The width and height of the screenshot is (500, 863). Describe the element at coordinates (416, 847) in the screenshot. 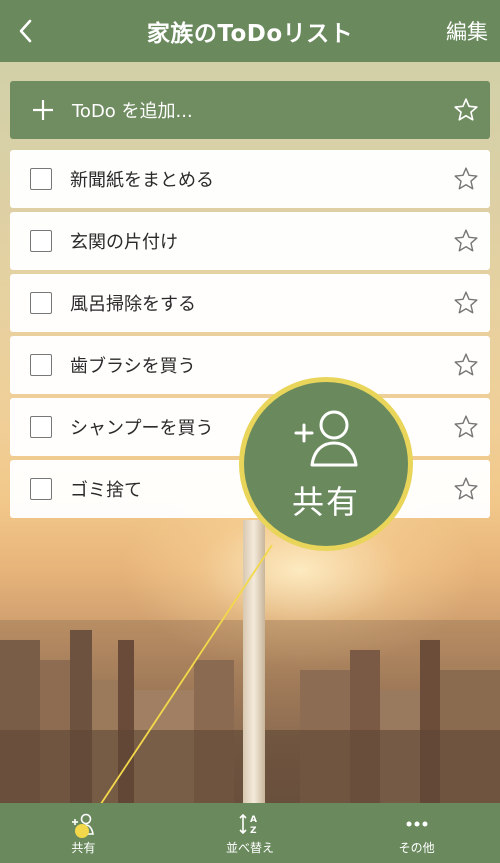

I see `more-label: その他` at that location.